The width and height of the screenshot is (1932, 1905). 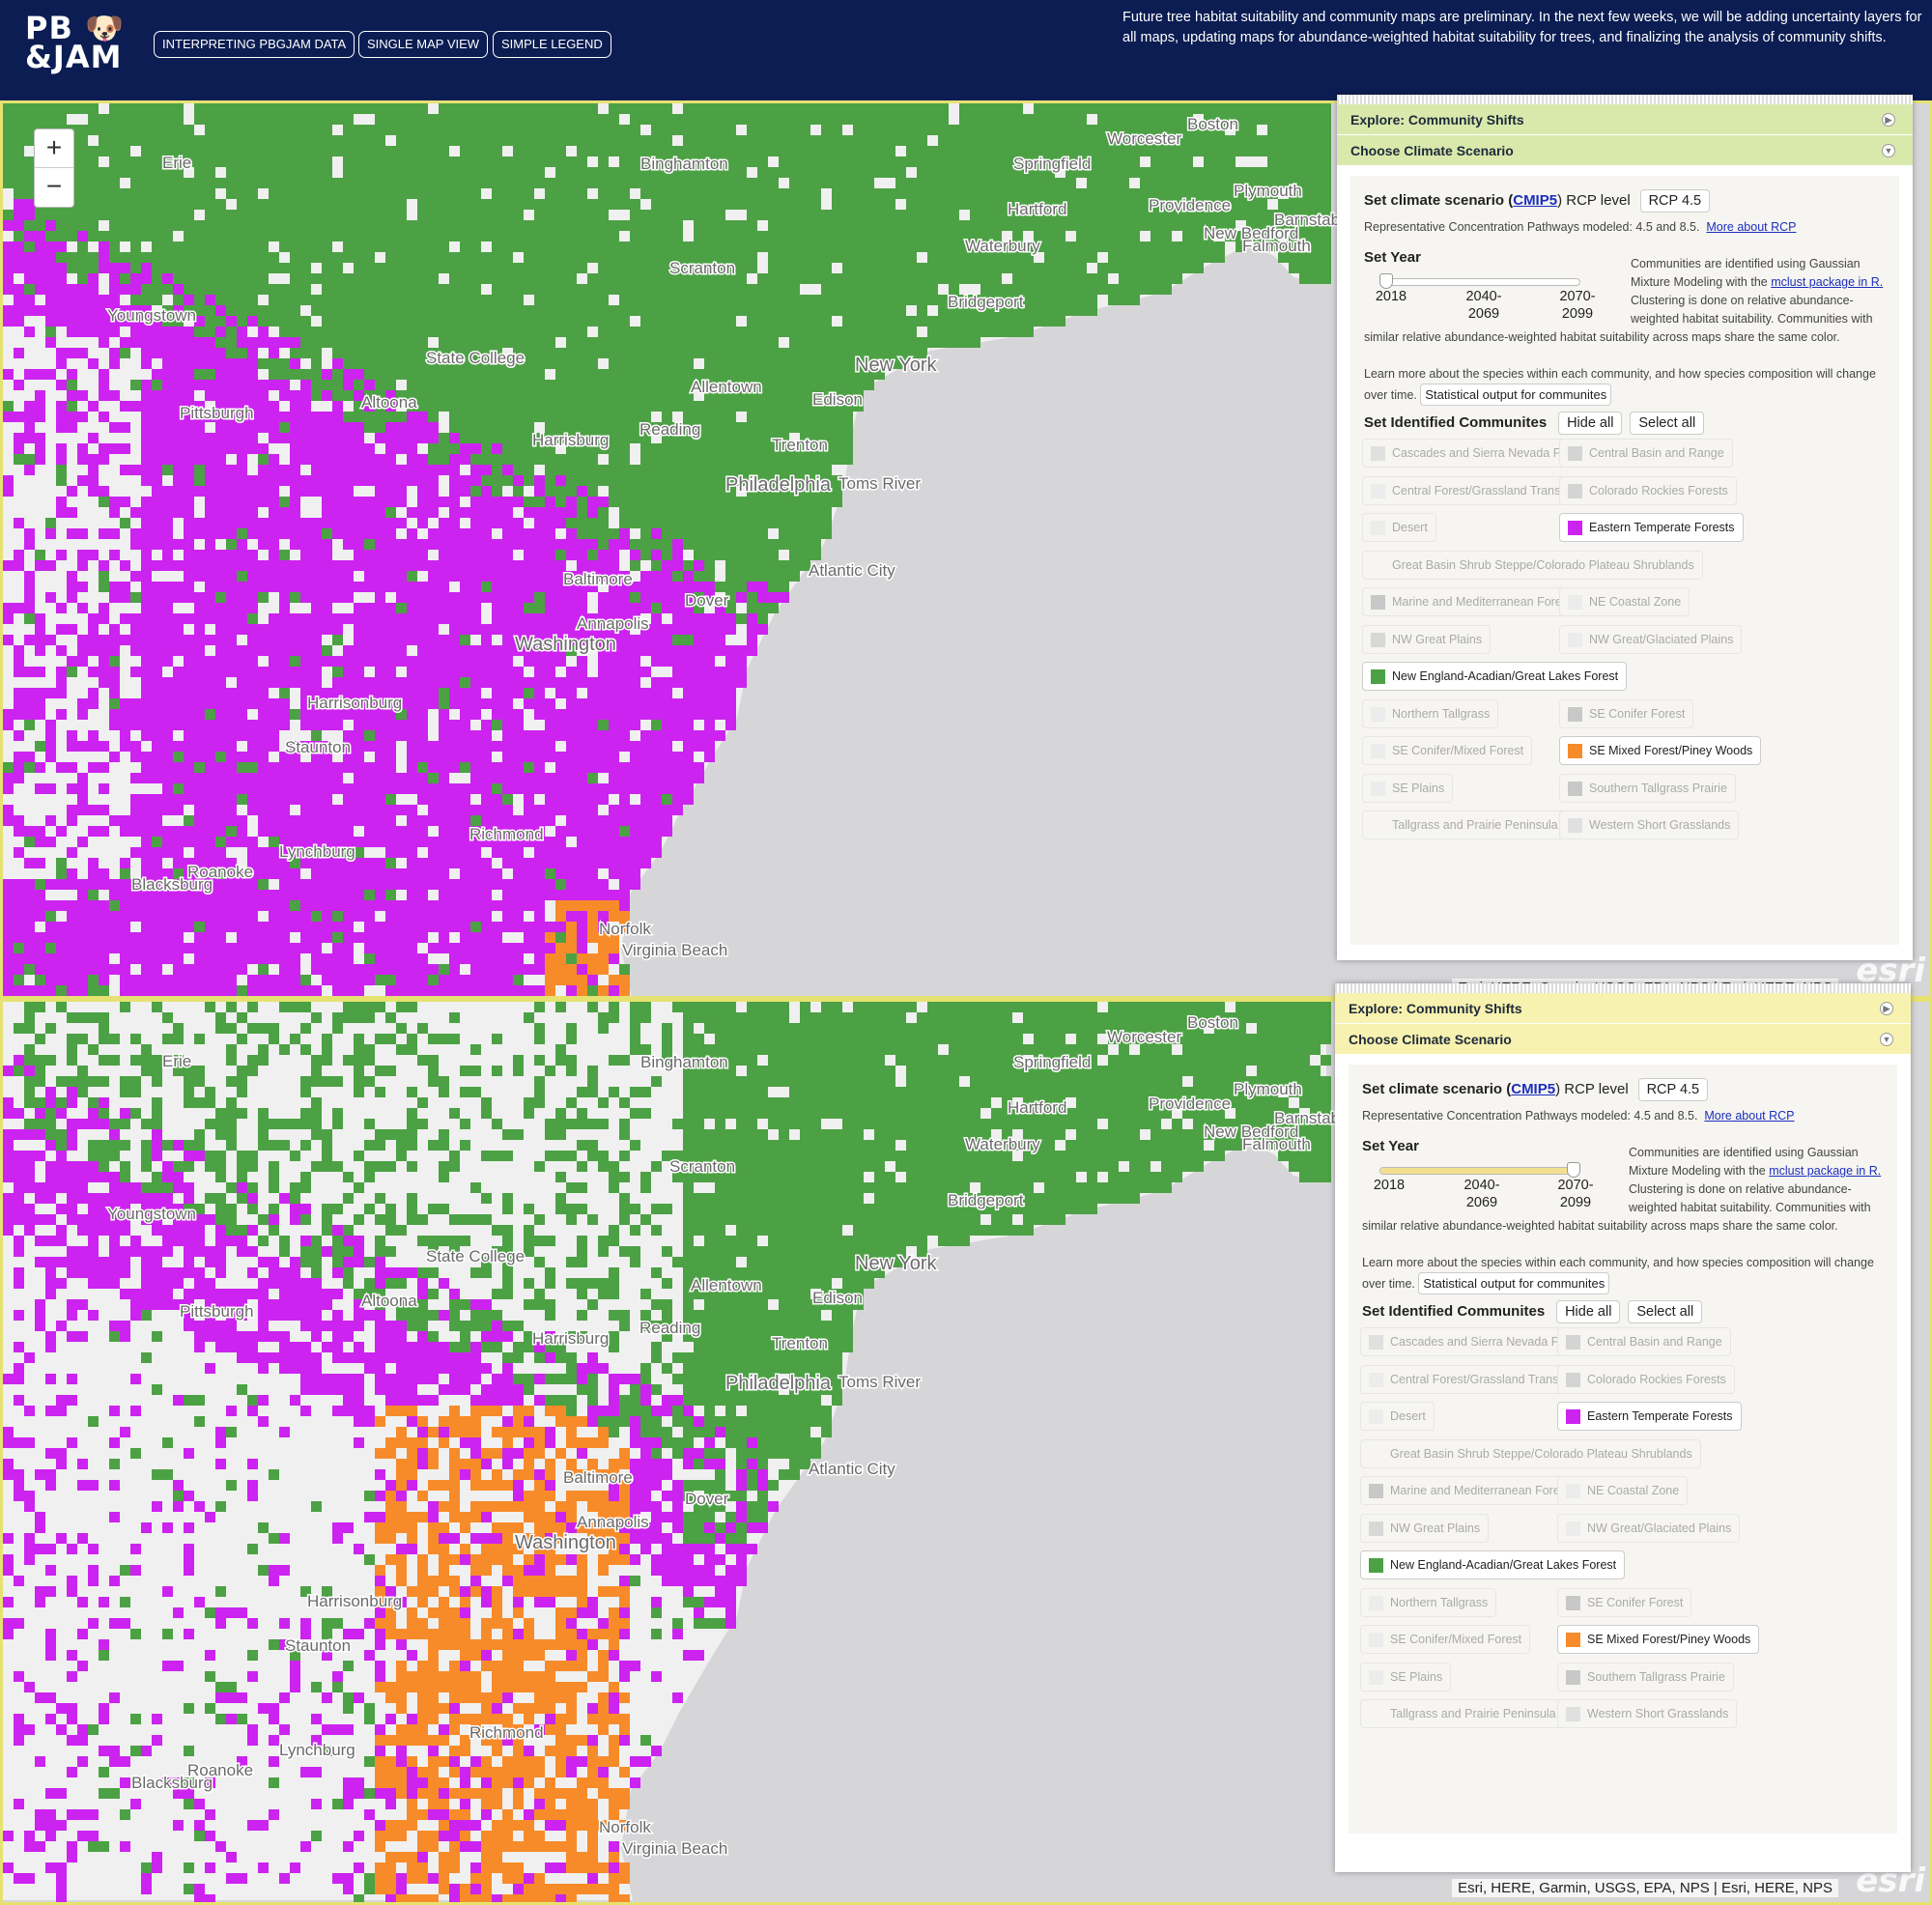 I want to click on city-label: State College, so click(x=475, y=1256).